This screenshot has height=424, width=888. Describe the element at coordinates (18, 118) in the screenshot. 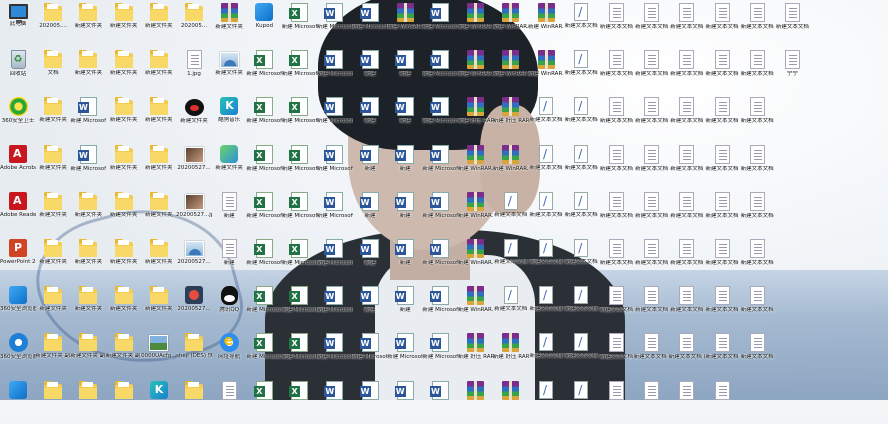

I see `desktop-icon: 360安全卫士` at that location.